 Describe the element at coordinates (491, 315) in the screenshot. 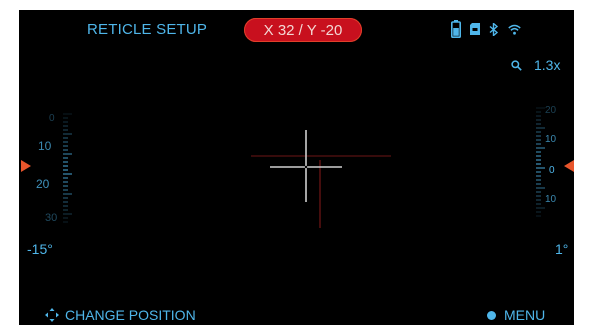

I see `menu-dot-icon` at that location.